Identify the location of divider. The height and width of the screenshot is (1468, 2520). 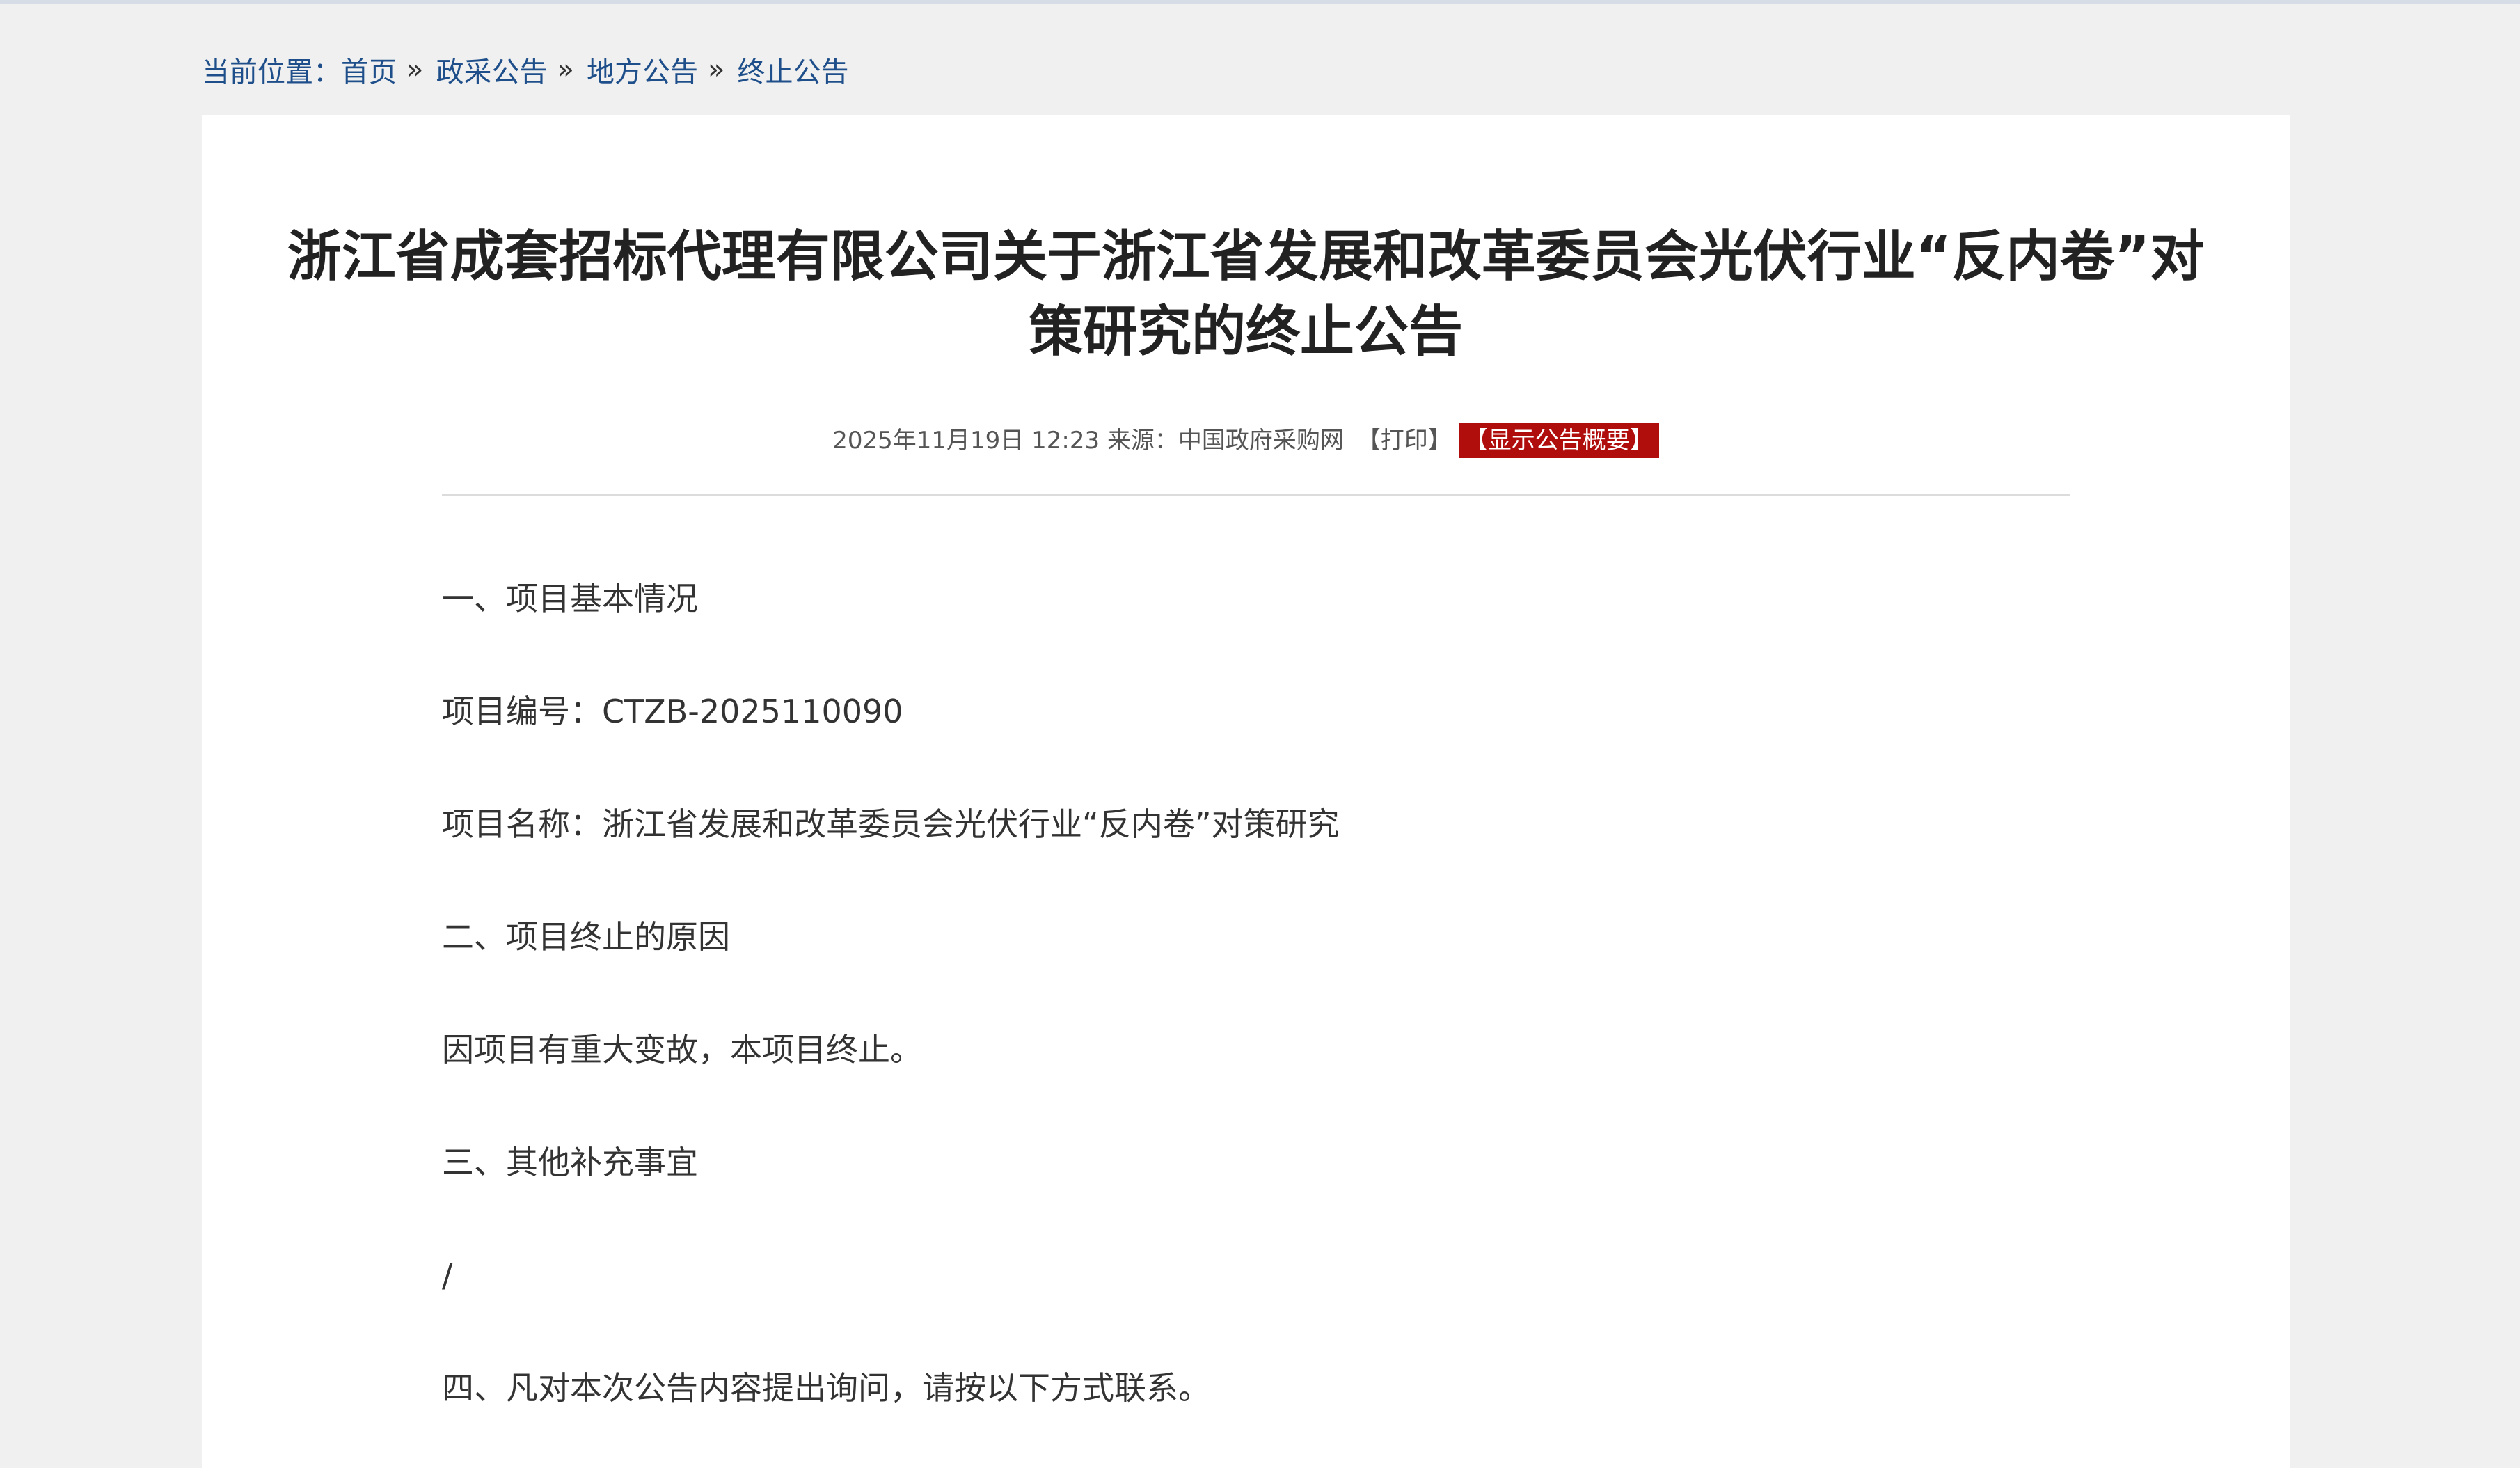
(1256, 495).